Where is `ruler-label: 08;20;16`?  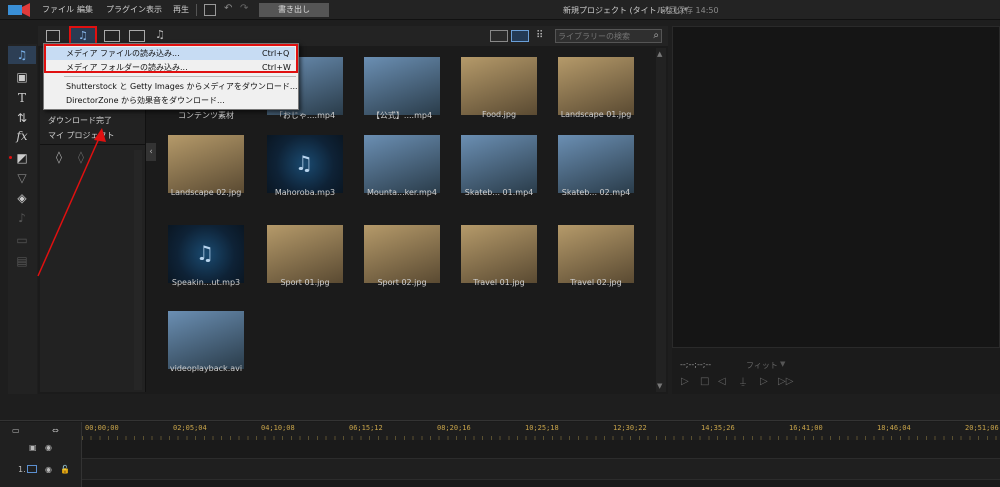
ruler-label: 08;20;16 is located at coordinates (454, 428).